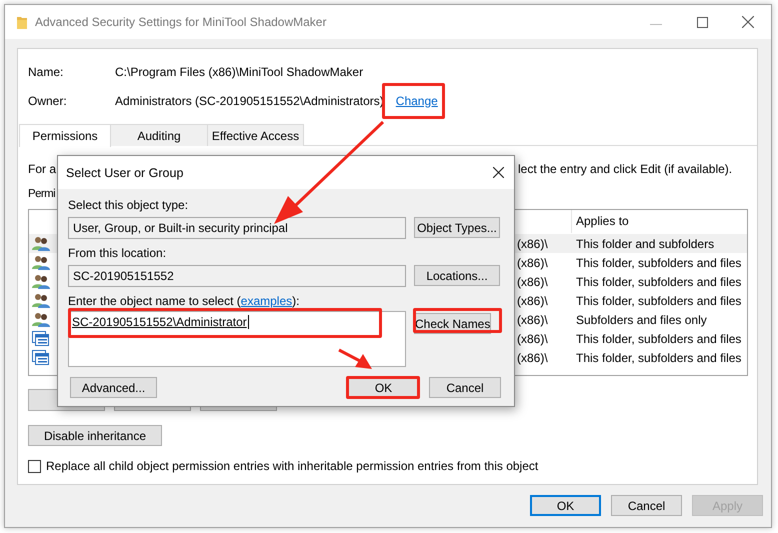 The height and width of the screenshot is (533, 778). Describe the element at coordinates (42, 194) in the screenshot. I see `list-label: Permi` at that location.